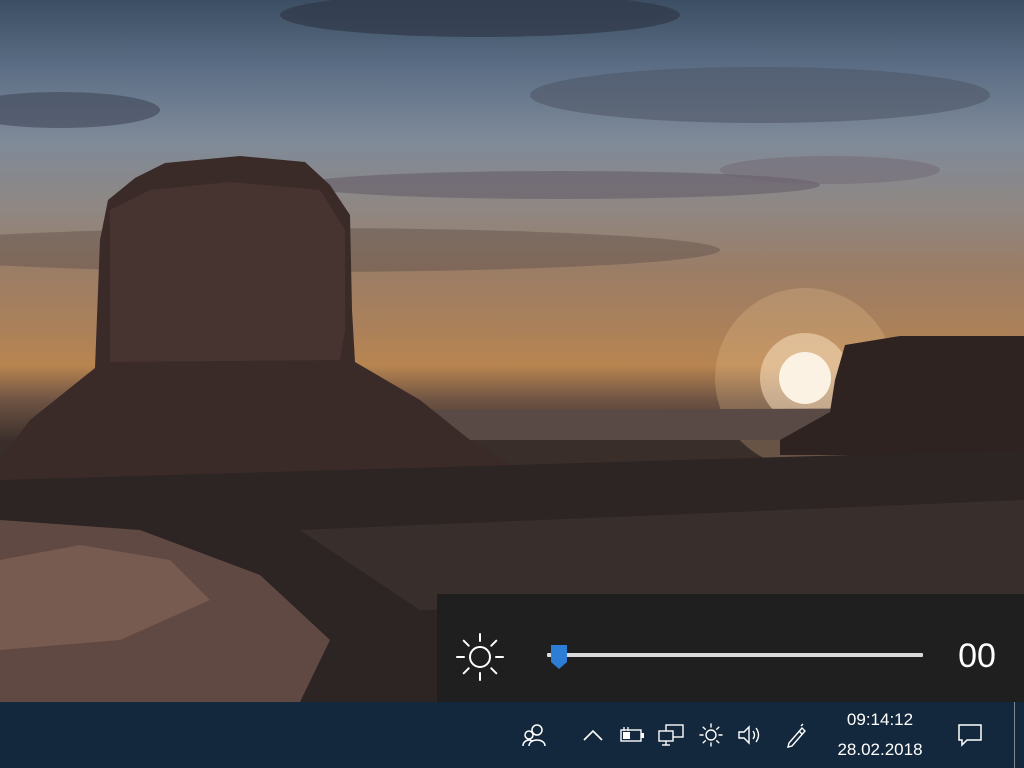 The width and height of the screenshot is (1024, 768). I want to click on brightness-slider-track, so click(735, 655).